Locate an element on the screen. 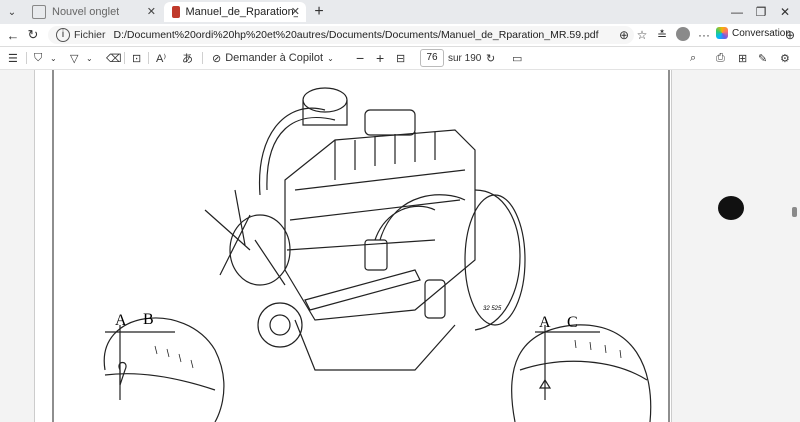 The width and height of the screenshot is (800, 422). save-icon: ⊞ is located at coordinates (742, 58).